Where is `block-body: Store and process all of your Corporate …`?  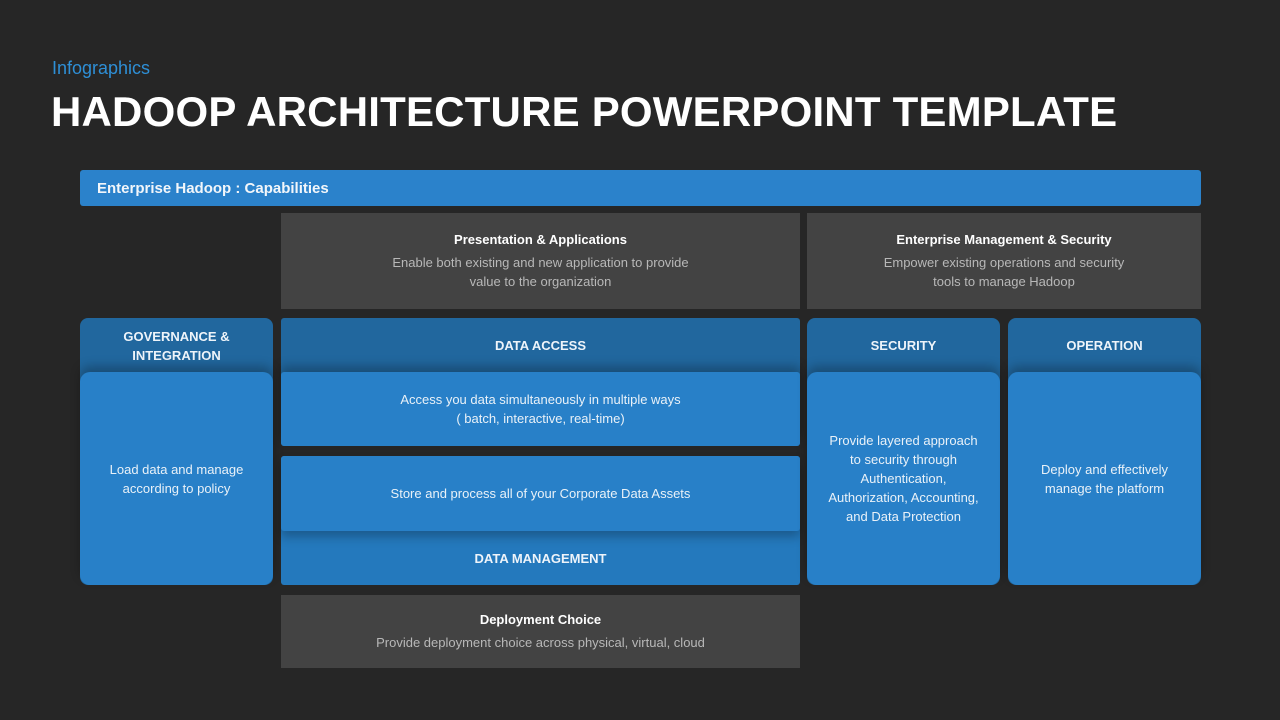
block-body: Store and process all of your Corporate … is located at coordinates (540, 493).